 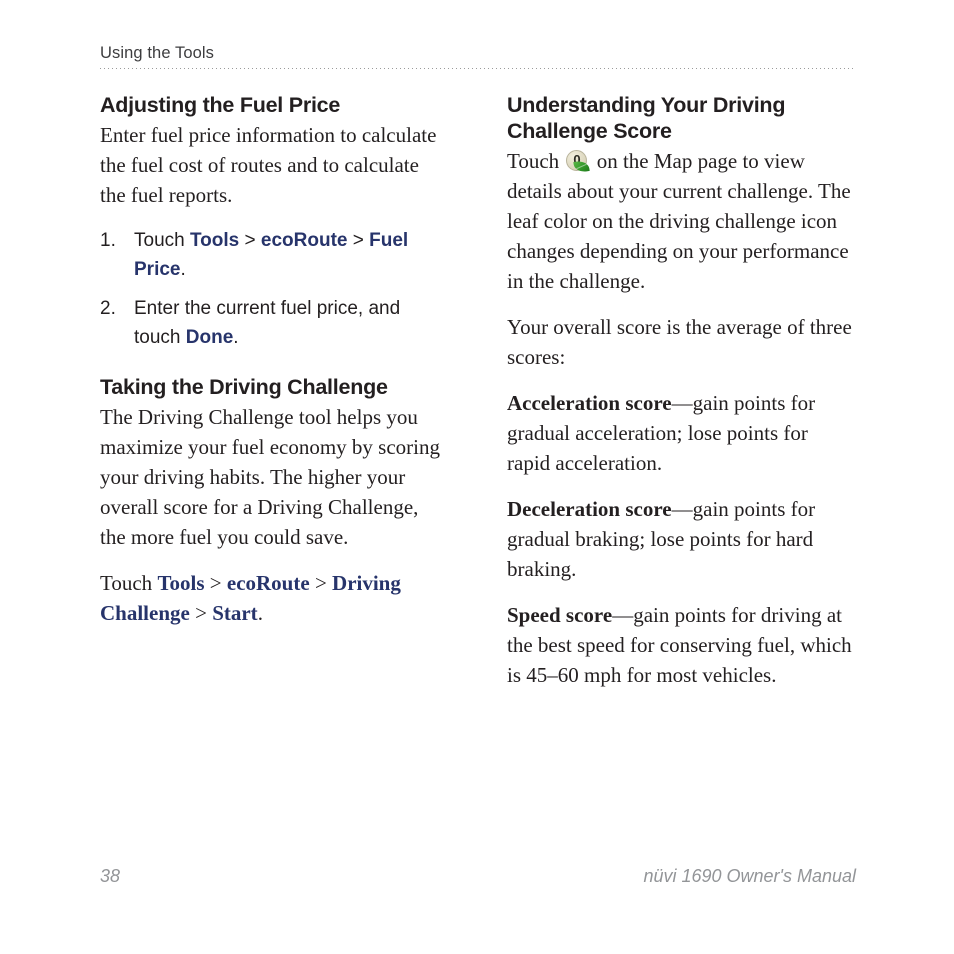 I want to click on page-footer: 38 nüvi 1690 Owner's Manual, so click(x=478, y=876).